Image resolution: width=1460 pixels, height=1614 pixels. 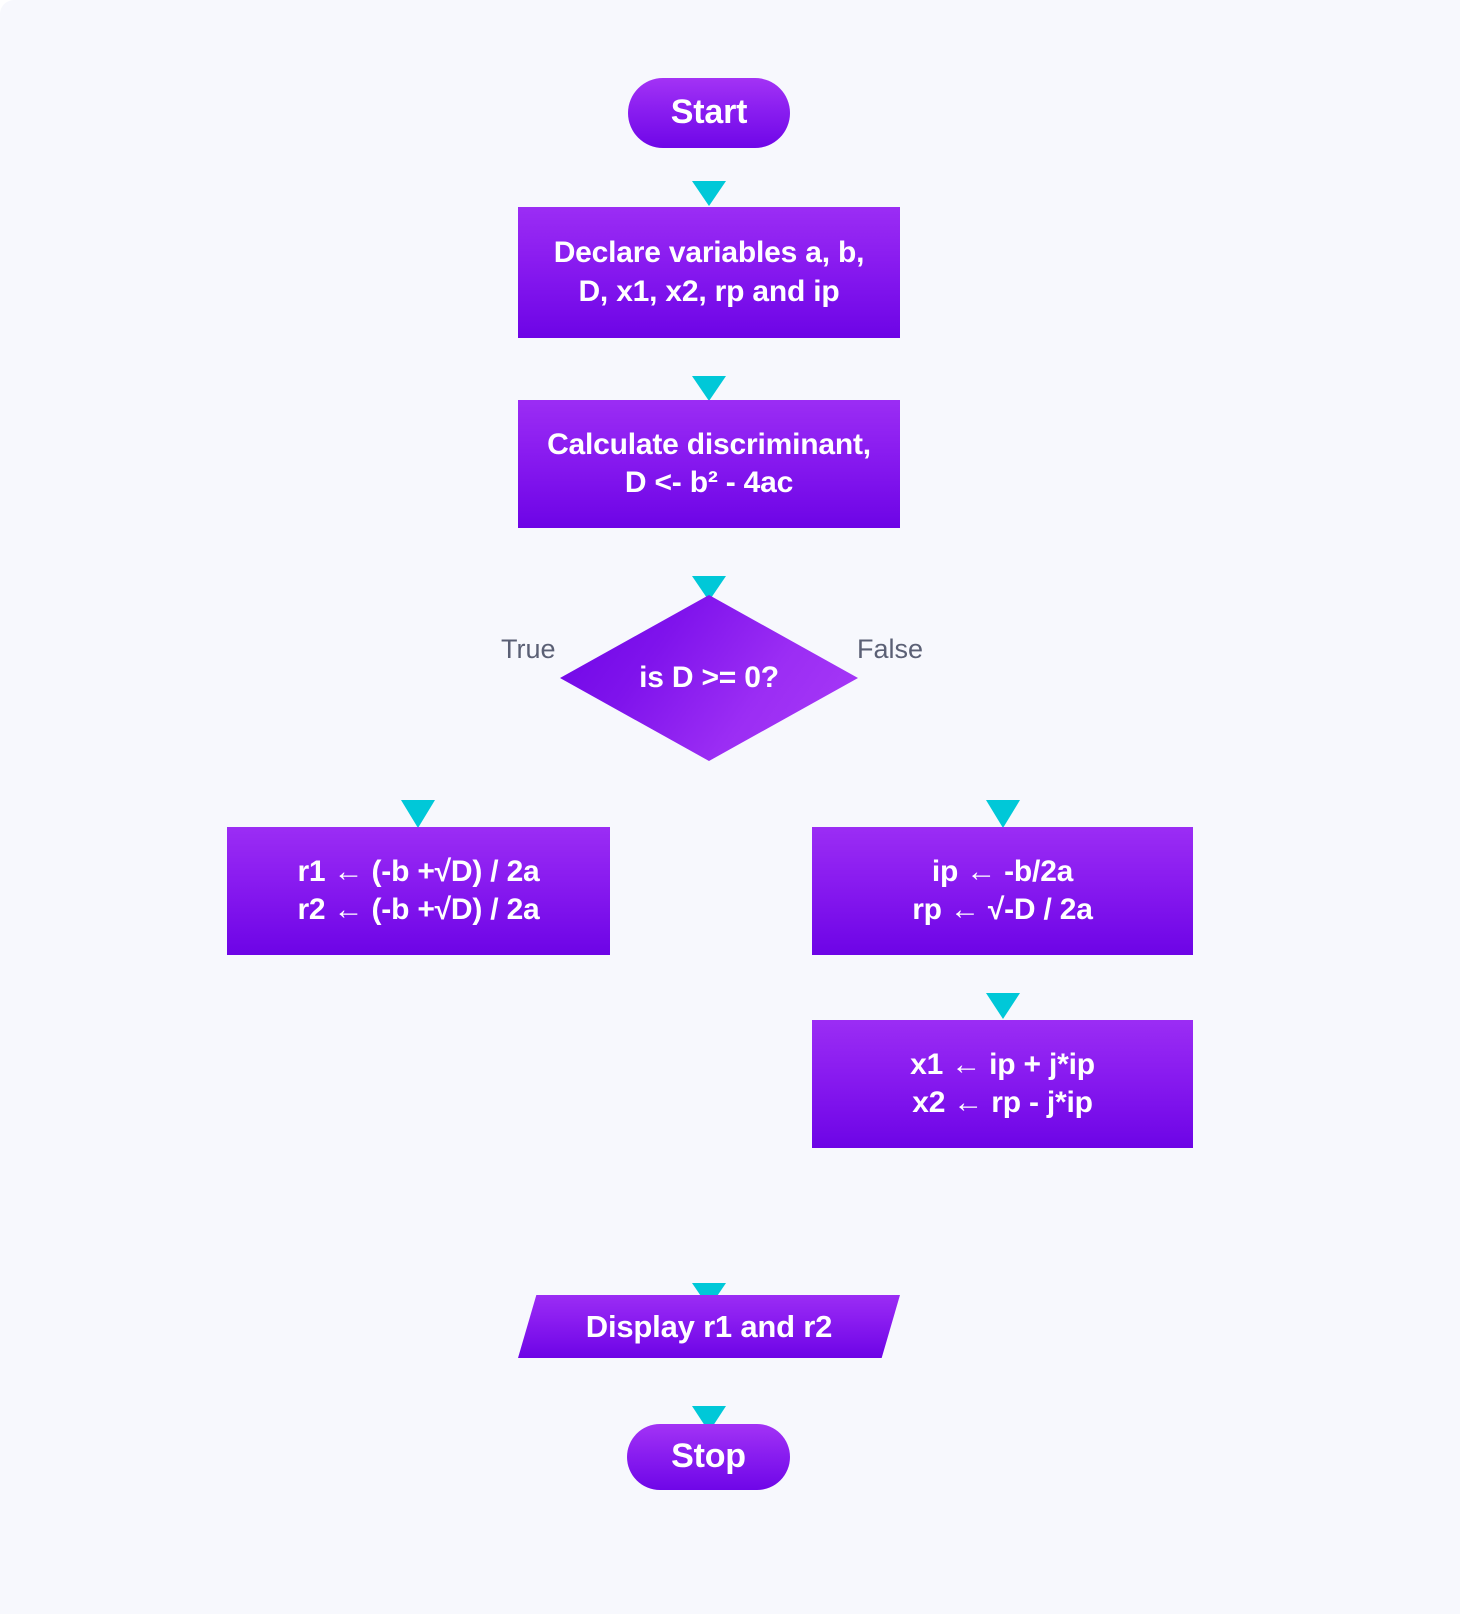 What do you see at coordinates (528, 649) in the screenshot?
I see `branch-label-true: True` at bounding box center [528, 649].